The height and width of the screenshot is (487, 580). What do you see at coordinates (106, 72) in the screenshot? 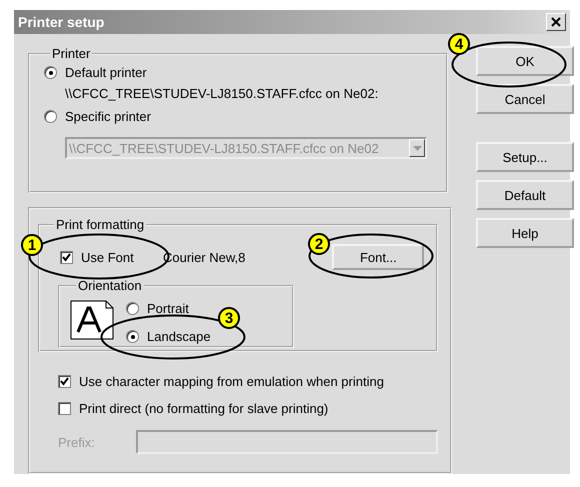
I see `radio-label: Default printer` at bounding box center [106, 72].